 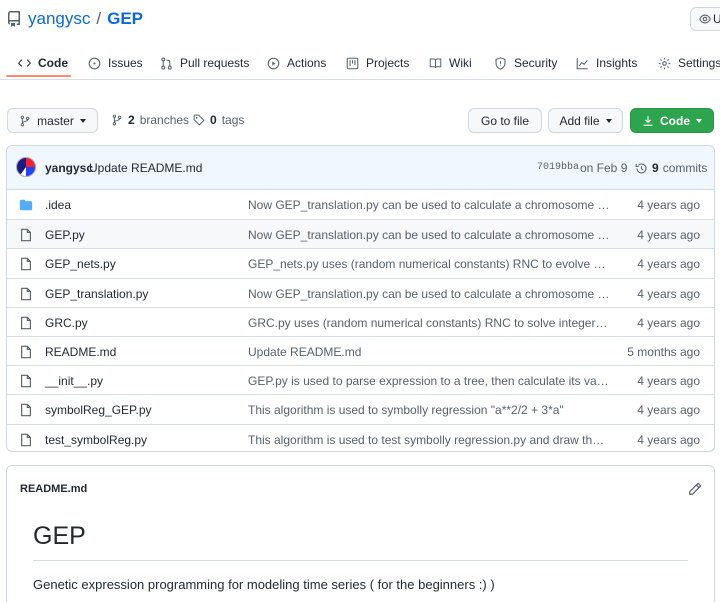 What do you see at coordinates (80, 352) in the screenshot?
I see `file-name: README.md` at bounding box center [80, 352].